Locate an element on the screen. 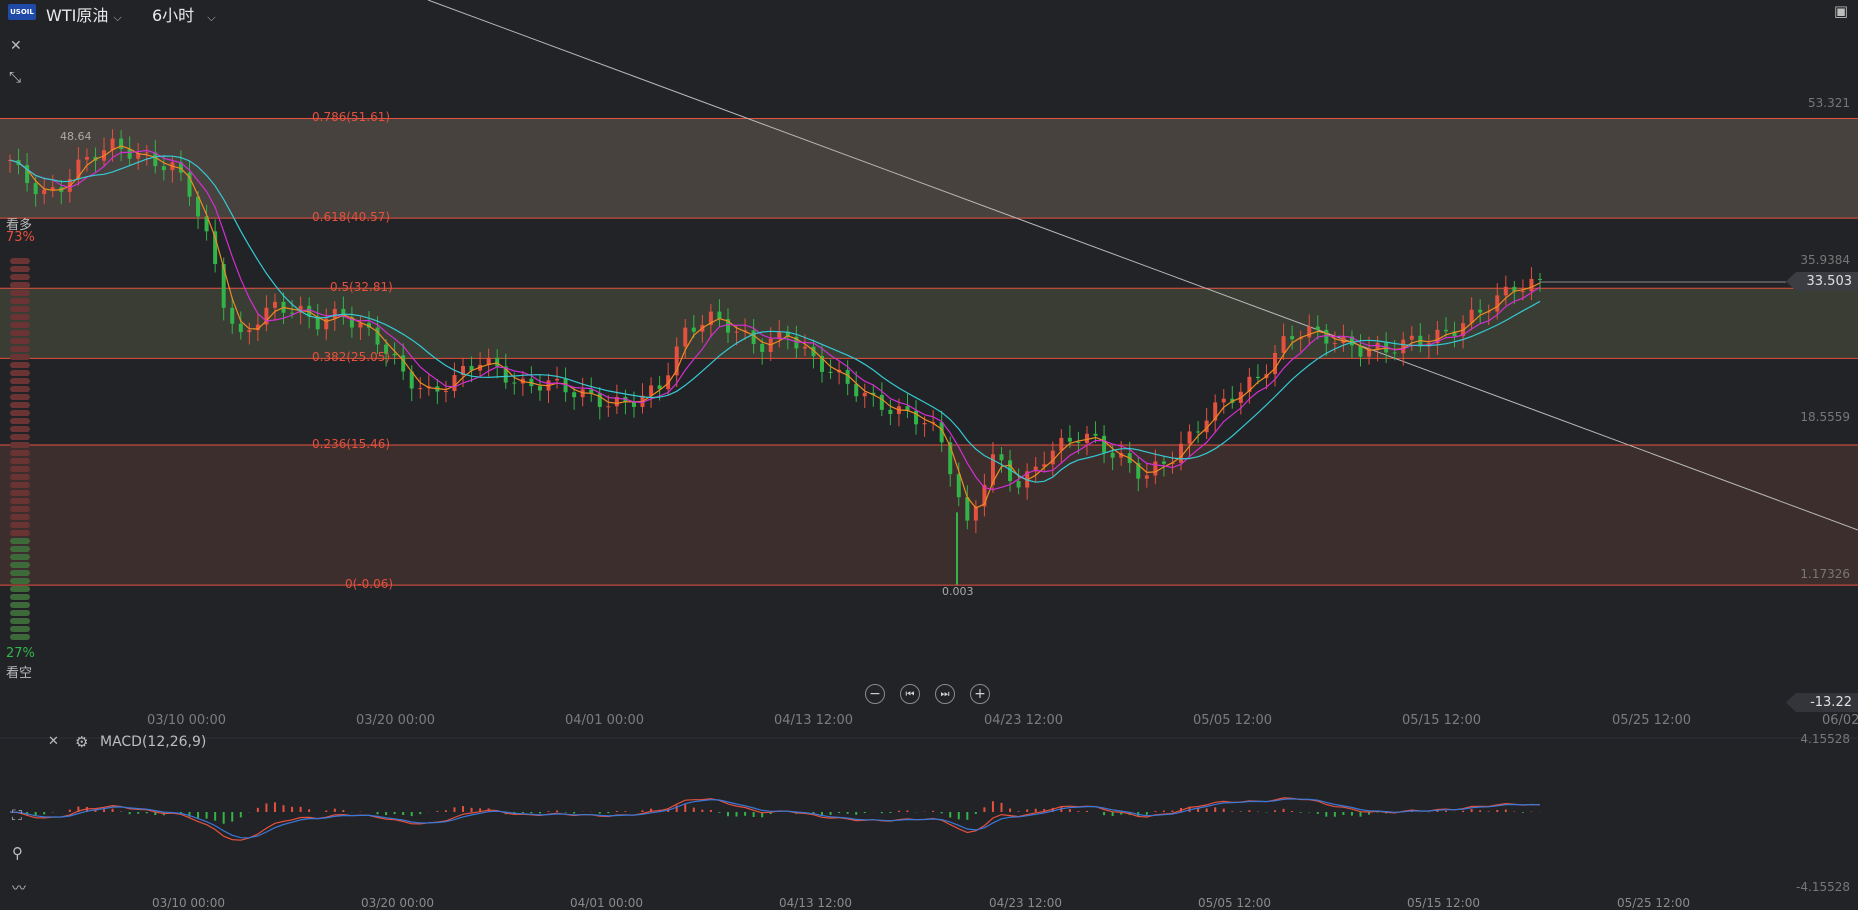 This screenshot has width=1858, height=910. scroll-start-button: ⏮ is located at coordinates (910, 694).